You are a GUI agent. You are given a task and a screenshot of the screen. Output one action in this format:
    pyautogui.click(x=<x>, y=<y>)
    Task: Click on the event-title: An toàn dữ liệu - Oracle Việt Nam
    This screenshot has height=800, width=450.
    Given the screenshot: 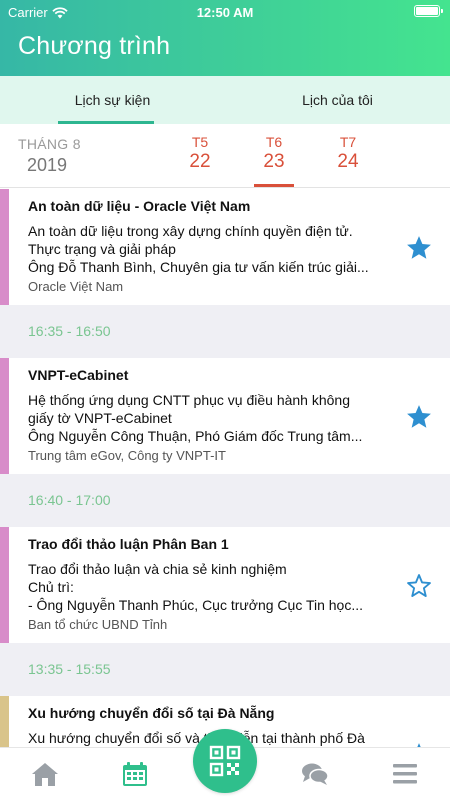 What is the action you would take?
    pyautogui.click(x=139, y=206)
    